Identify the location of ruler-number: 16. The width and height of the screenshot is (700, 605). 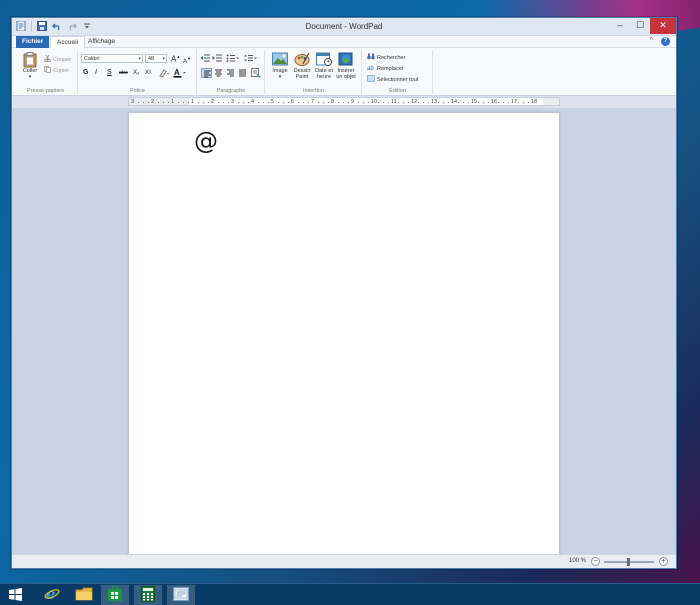
(494, 102).